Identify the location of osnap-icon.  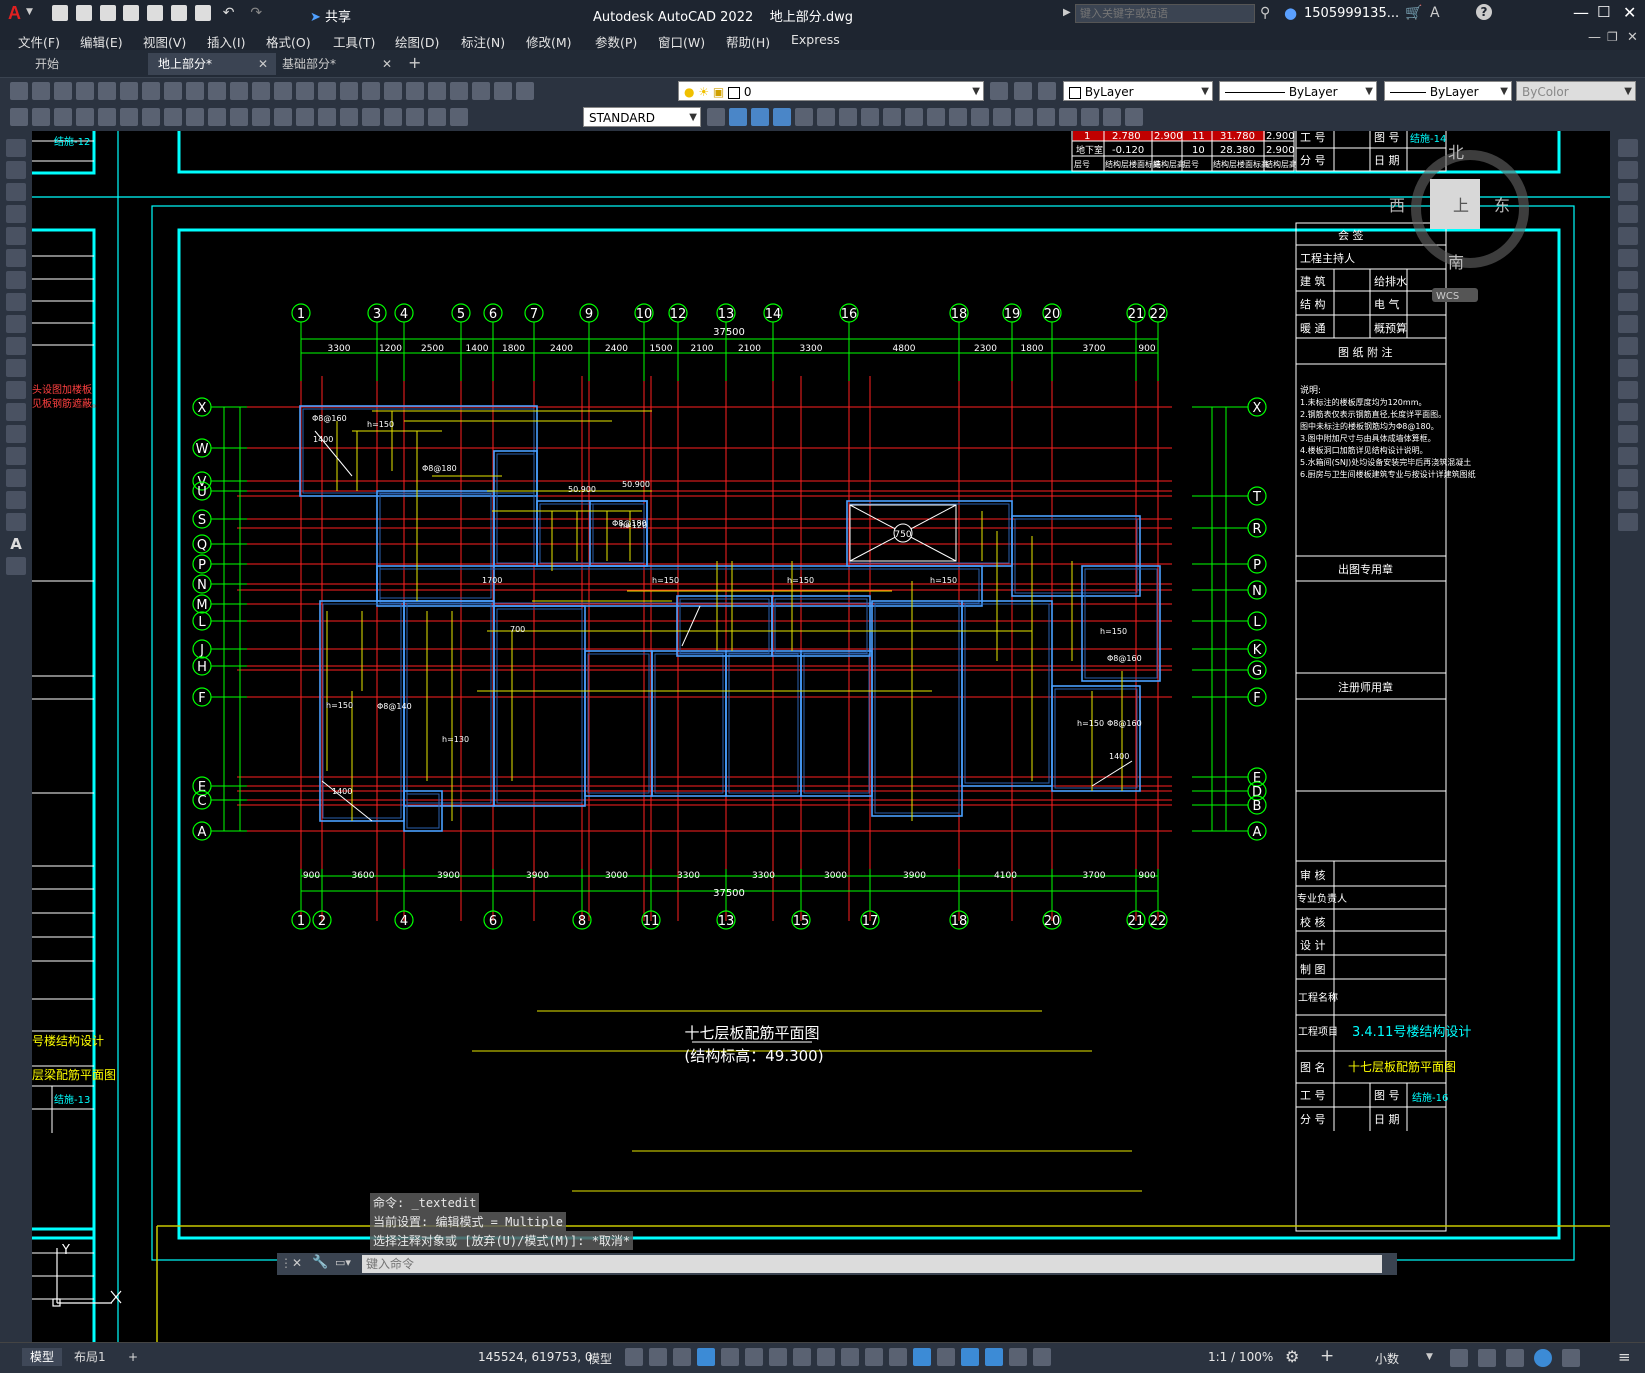
(802, 1357).